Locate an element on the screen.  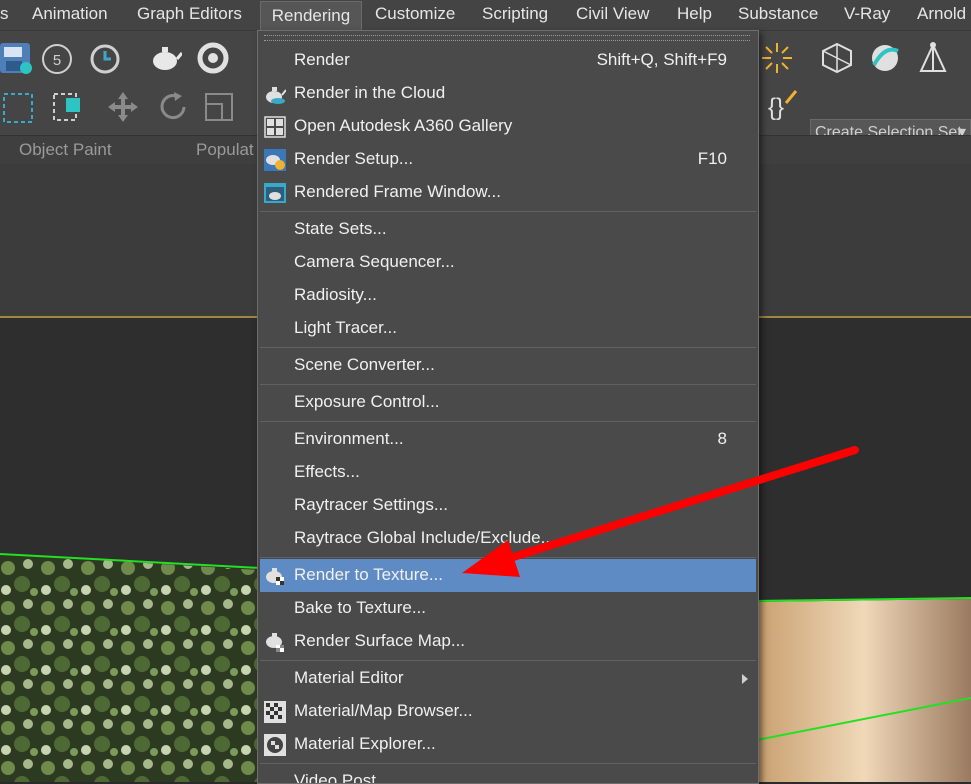
teapot-cloud-icon is located at coordinates (275, 94).